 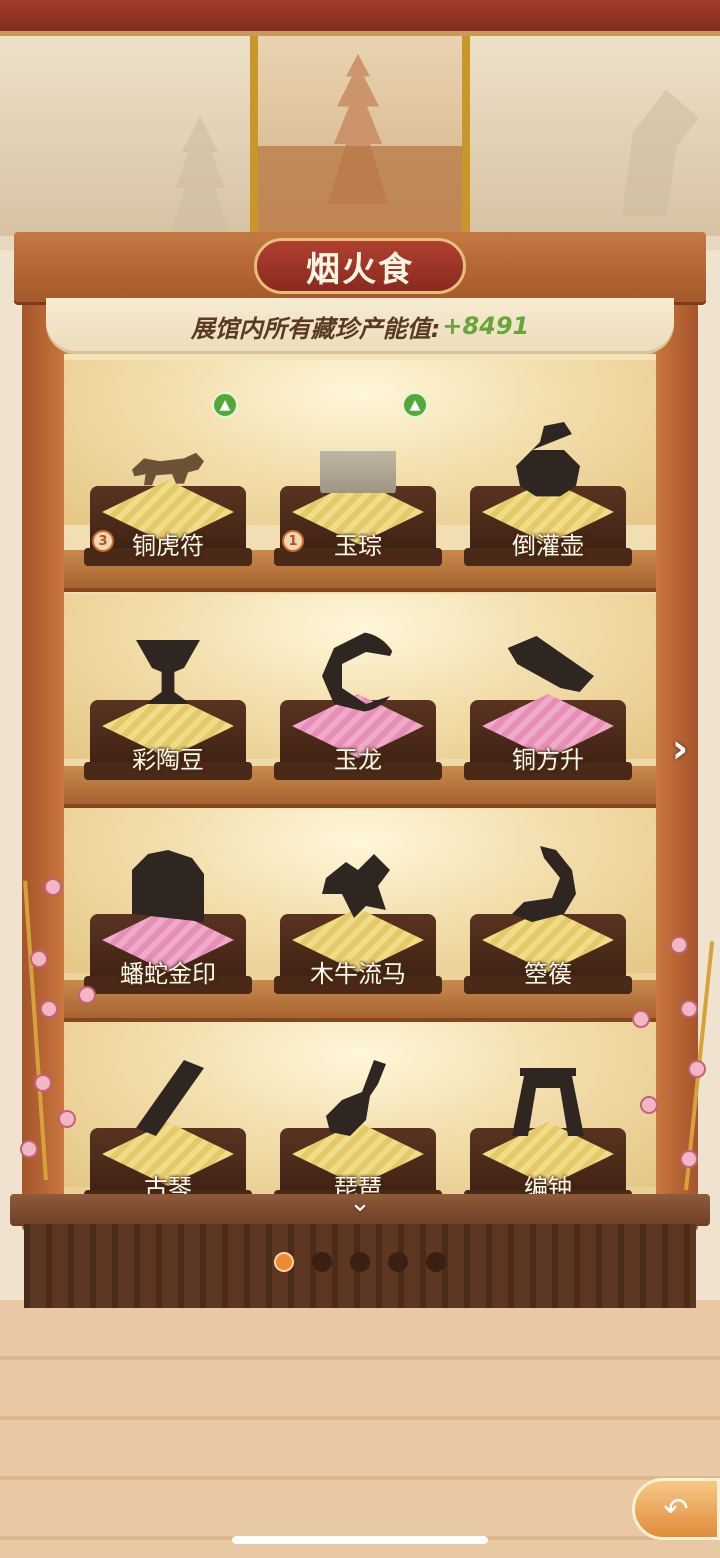 What do you see at coordinates (548, 459) in the screenshot?
I see `teapot-silhouette-icon` at bounding box center [548, 459].